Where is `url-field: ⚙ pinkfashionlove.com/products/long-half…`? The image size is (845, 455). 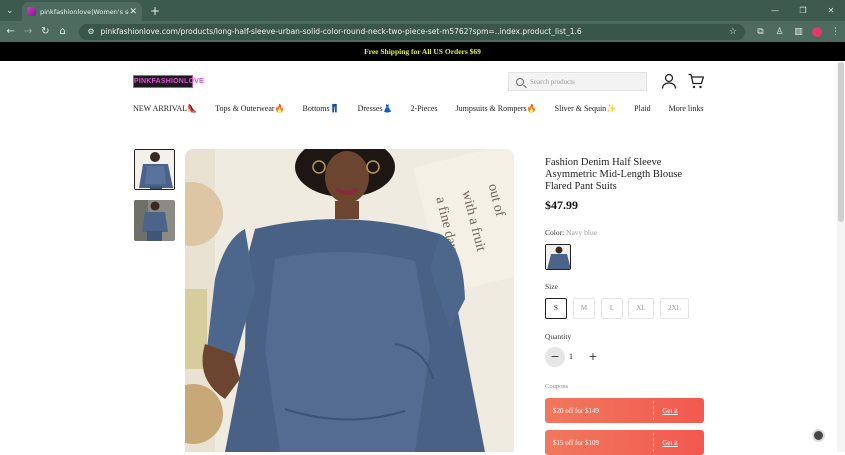
url-field: ⚙ pinkfashionlove.com/products/long-half… is located at coordinates (412, 31).